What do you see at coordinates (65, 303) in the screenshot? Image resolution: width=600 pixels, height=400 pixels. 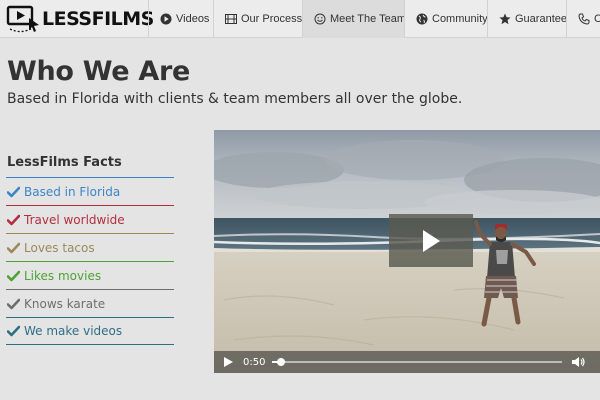 I see `fact-label: Knows karate` at bounding box center [65, 303].